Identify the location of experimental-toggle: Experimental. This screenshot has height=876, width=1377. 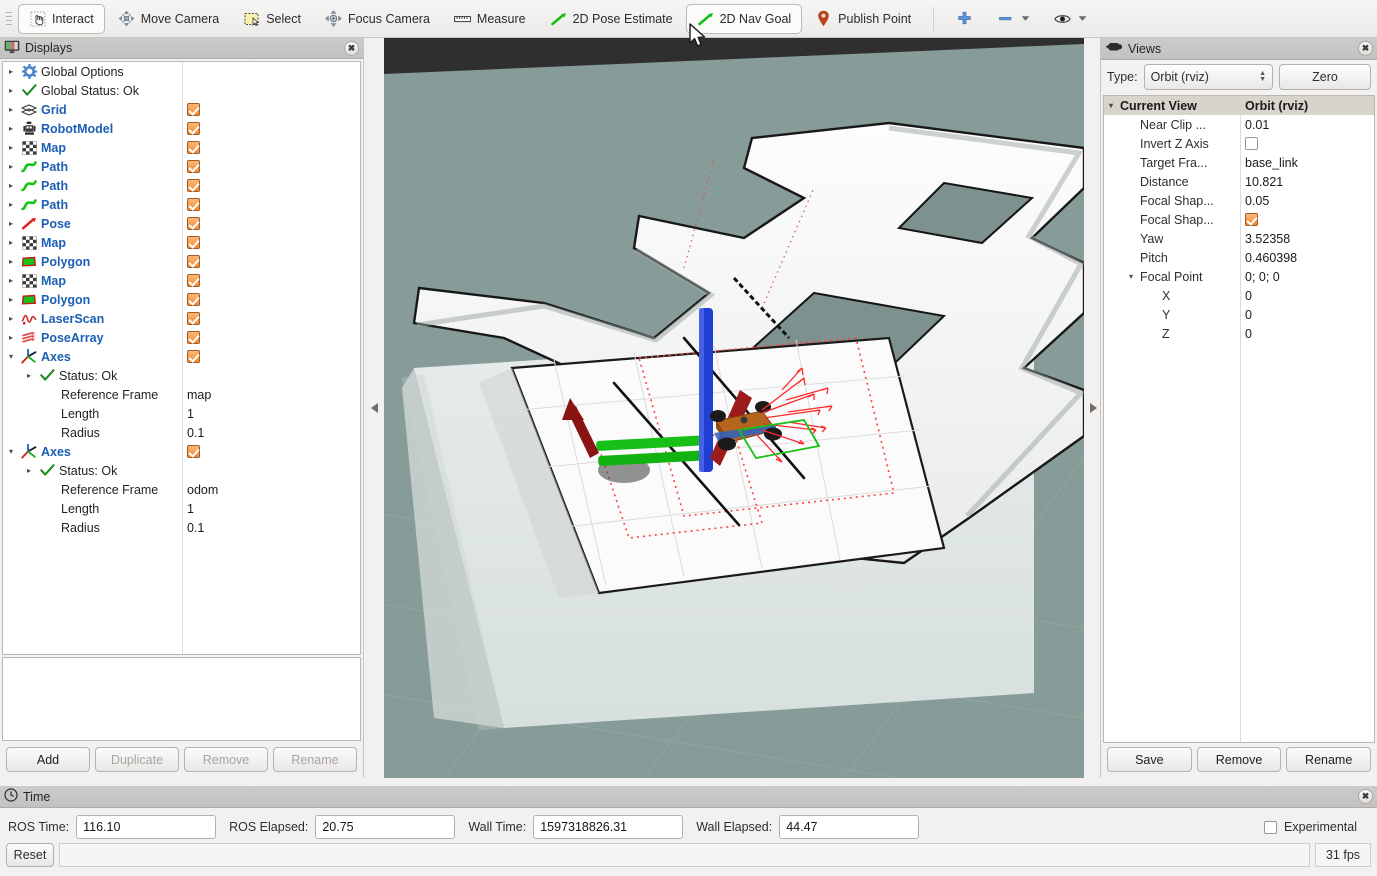
(1316, 827).